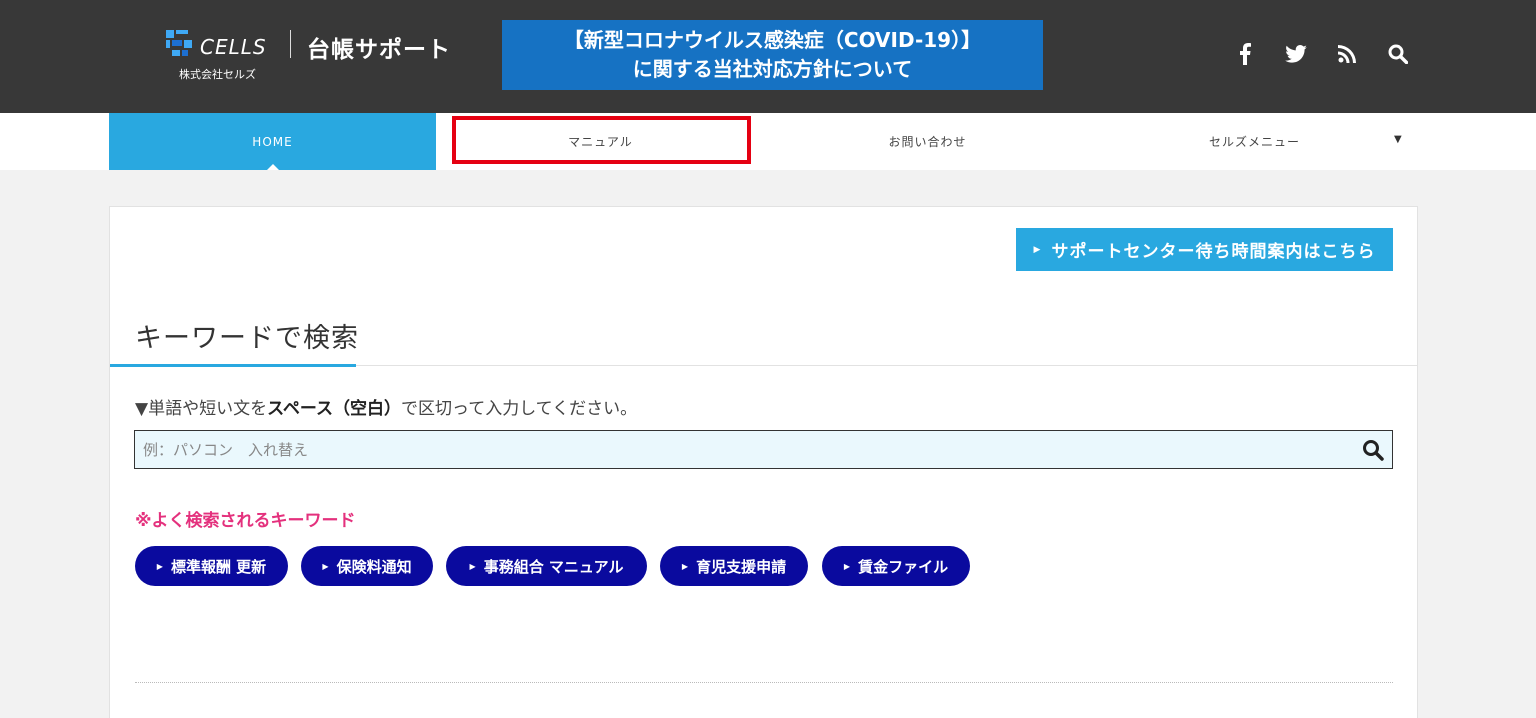 This screenshot has height=718, width=1536. I want to click on instruction-text-end: で区切って入力してください。, so click(519, 409).